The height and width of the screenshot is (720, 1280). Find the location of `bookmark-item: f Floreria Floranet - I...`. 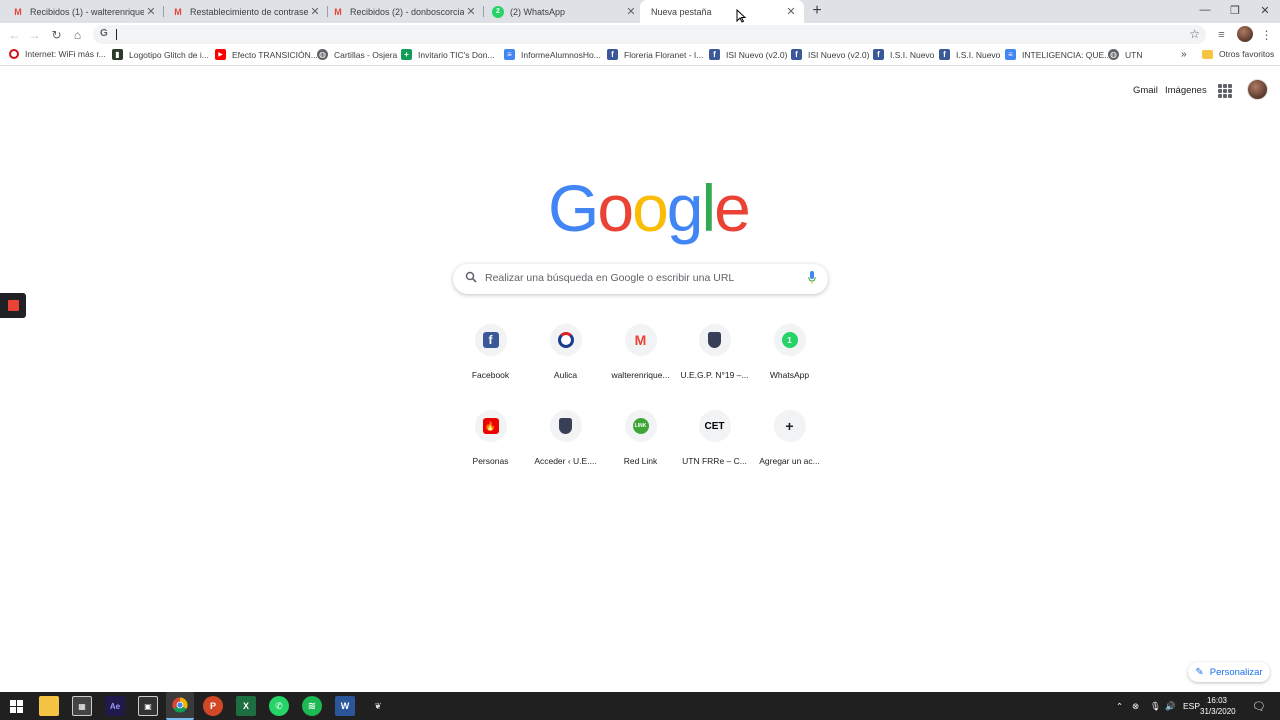

bookmark-item: f Floreria Floranet - I... is located at coordinates (655, 54).